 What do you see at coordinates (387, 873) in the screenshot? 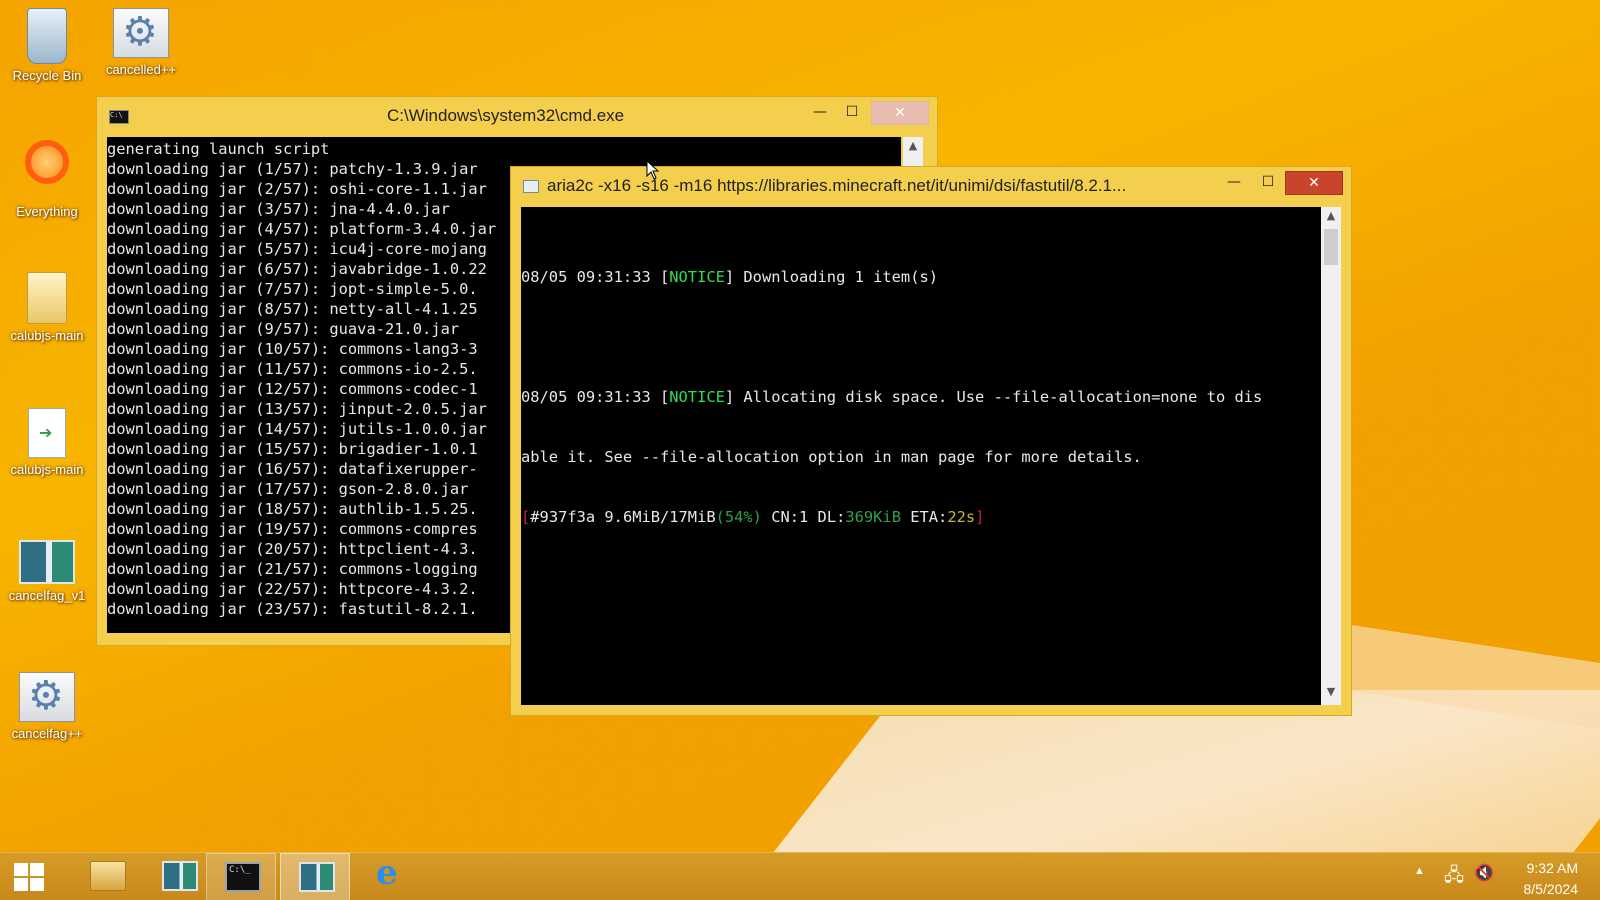
I see `internet-explorer-icon: e` at bounding box center [387, 873].